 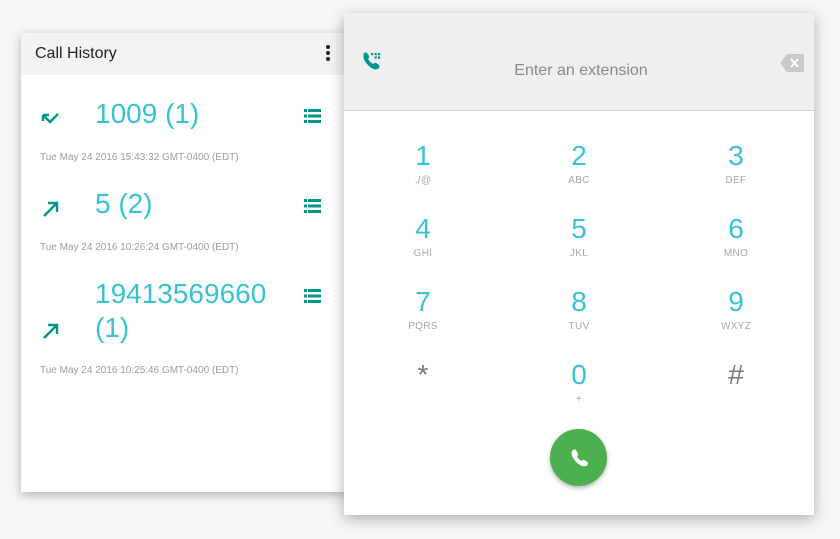 What do you see at coordinates (736, 228) in the screenshot?
I see `key-digit: 6` at bounding box center [736, 228].